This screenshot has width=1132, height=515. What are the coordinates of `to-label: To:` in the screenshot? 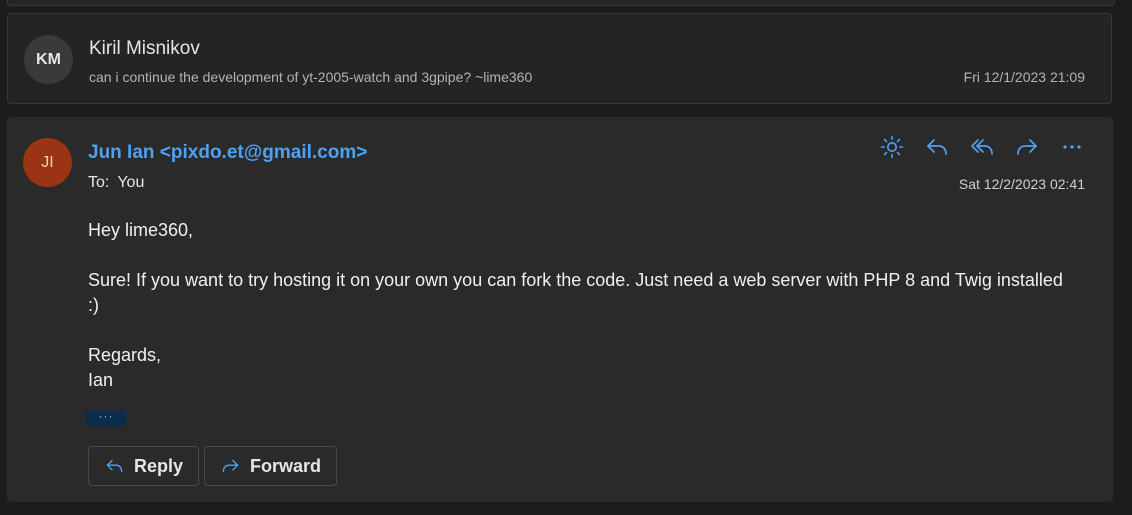 It's located at (99, 182).